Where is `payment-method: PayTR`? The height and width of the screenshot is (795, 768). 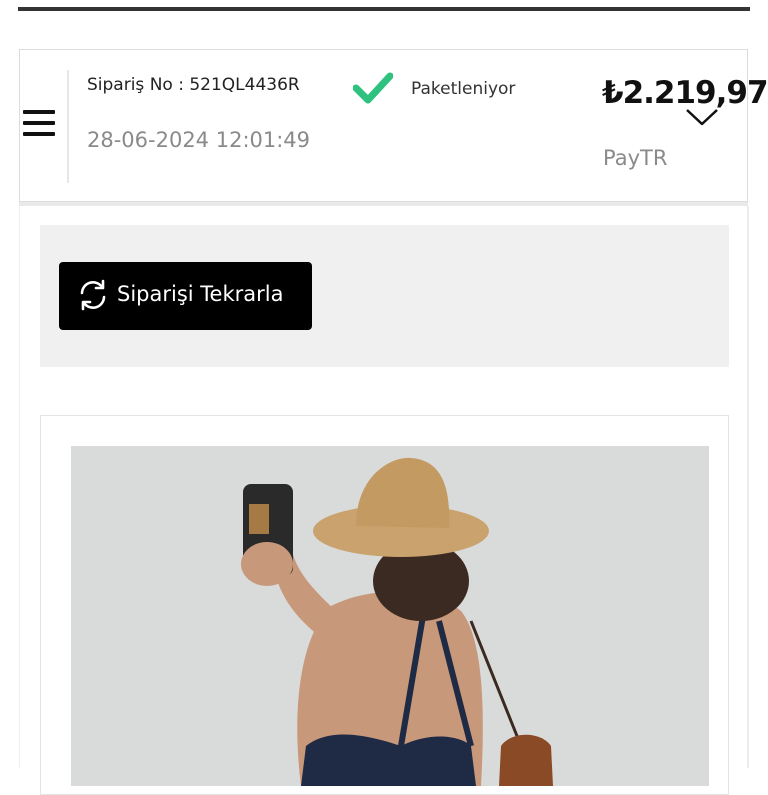
payment-method: PayTR is located at coordinates (635, 158).